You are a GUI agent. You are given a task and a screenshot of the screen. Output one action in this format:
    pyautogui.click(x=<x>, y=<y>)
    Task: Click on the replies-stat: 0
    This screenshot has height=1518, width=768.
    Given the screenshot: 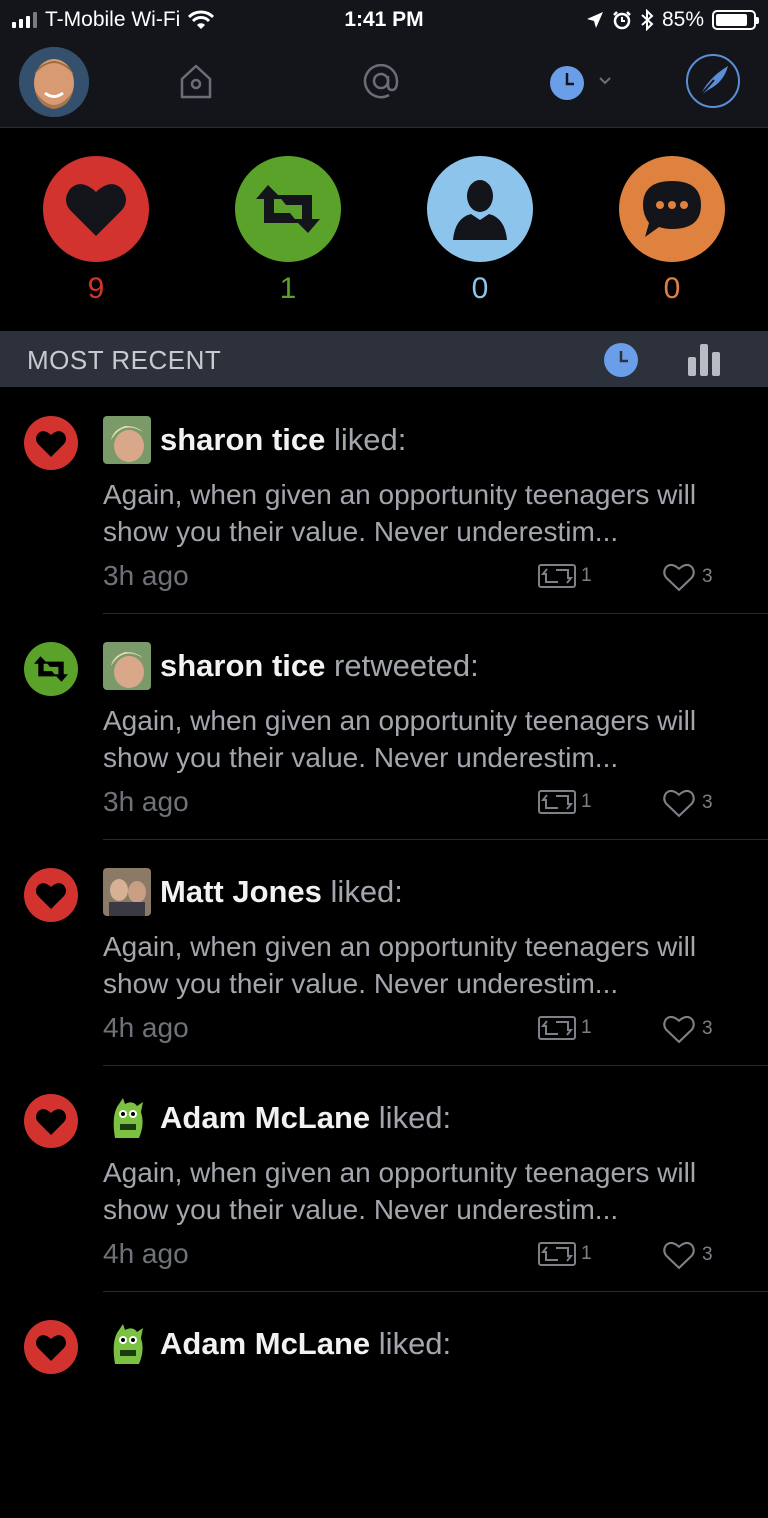 What is the action you would take?
    pyautogui.click(x=672, y=231)
    